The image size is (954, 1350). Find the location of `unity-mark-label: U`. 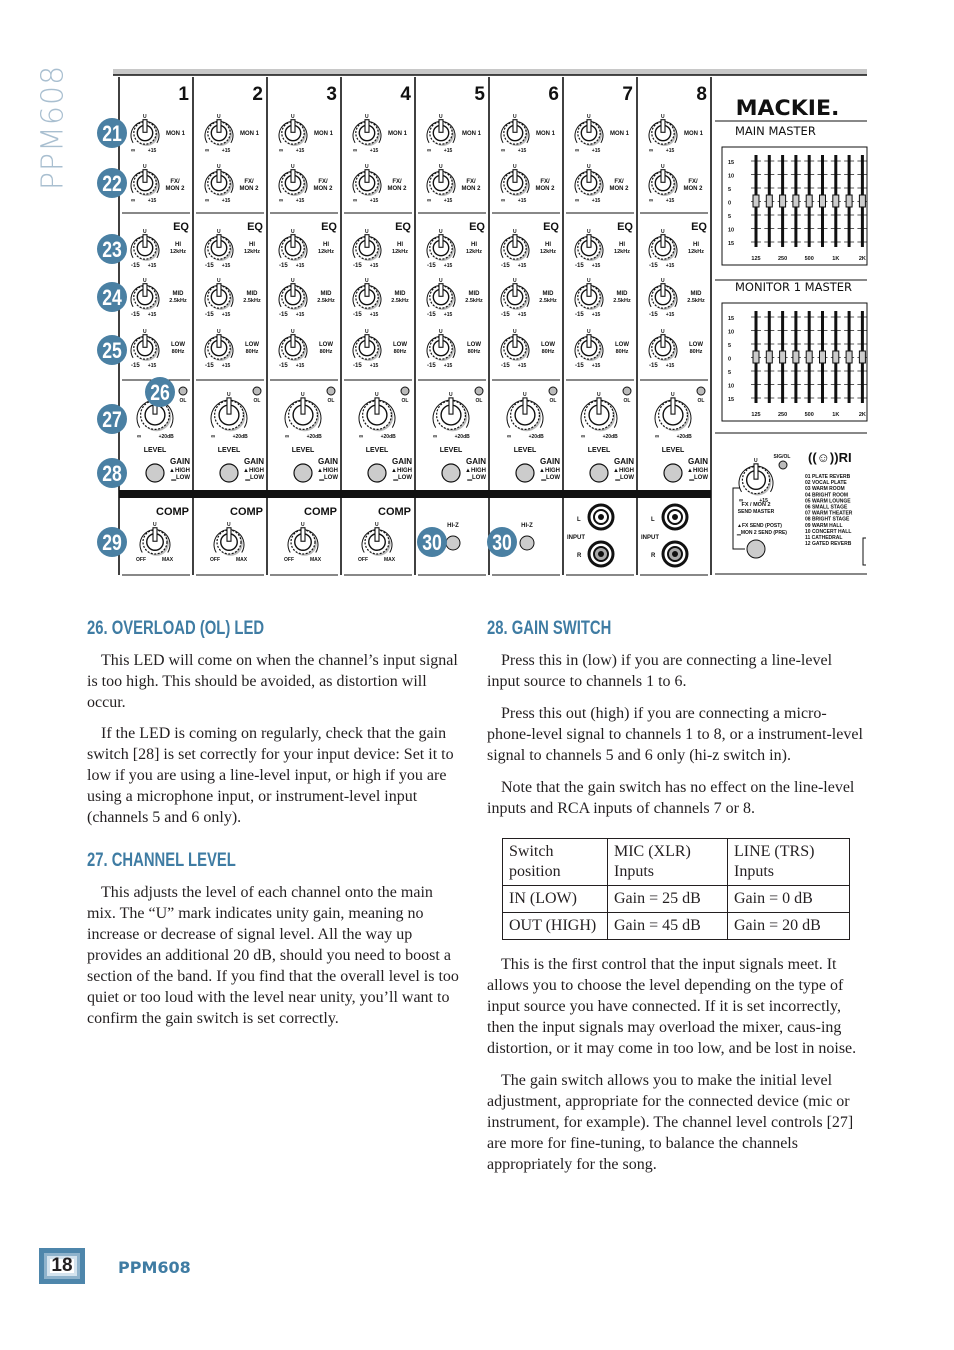

unity-mark-label: U is located at coordinates (219, 281).